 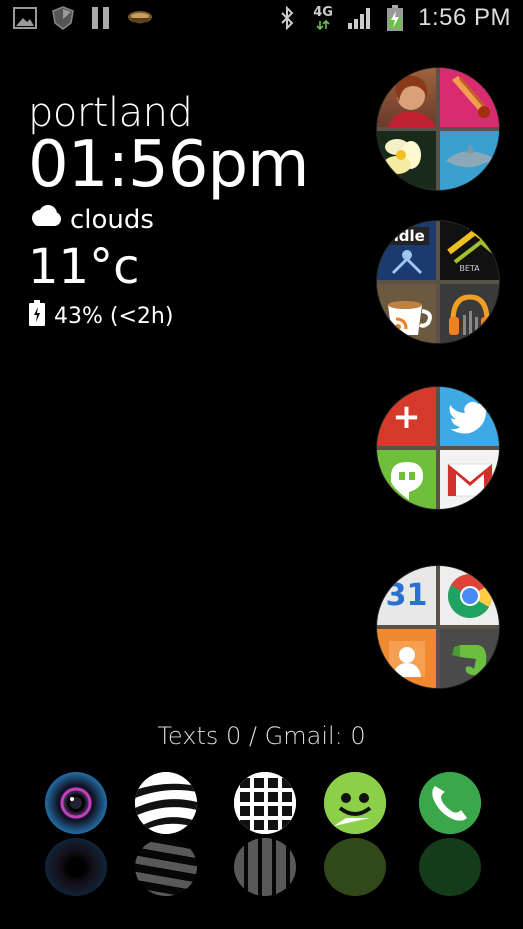 I want to click on rss-app-icon, so click(x=406, y=313).